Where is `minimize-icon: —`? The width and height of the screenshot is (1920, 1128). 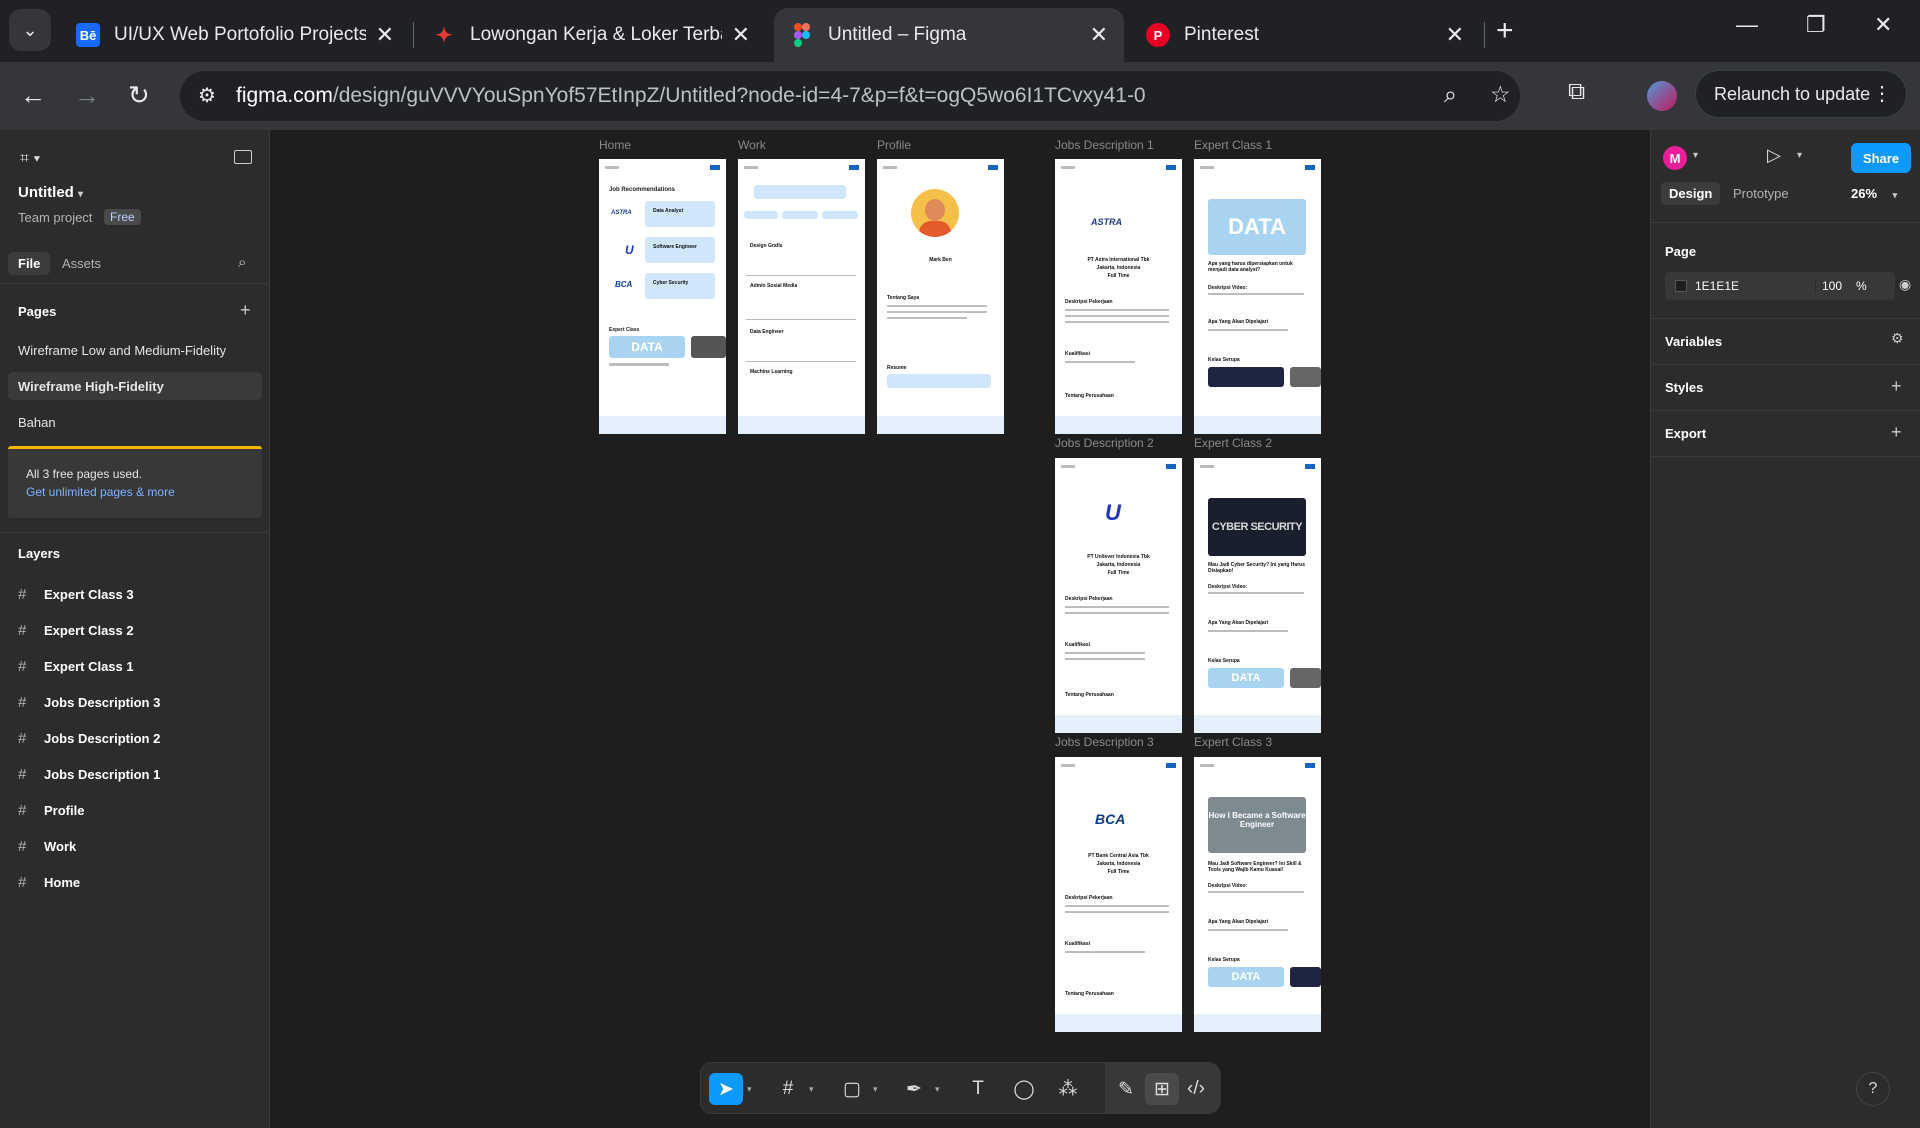 minimize-icon: — is located at coordinates (1747, 25).